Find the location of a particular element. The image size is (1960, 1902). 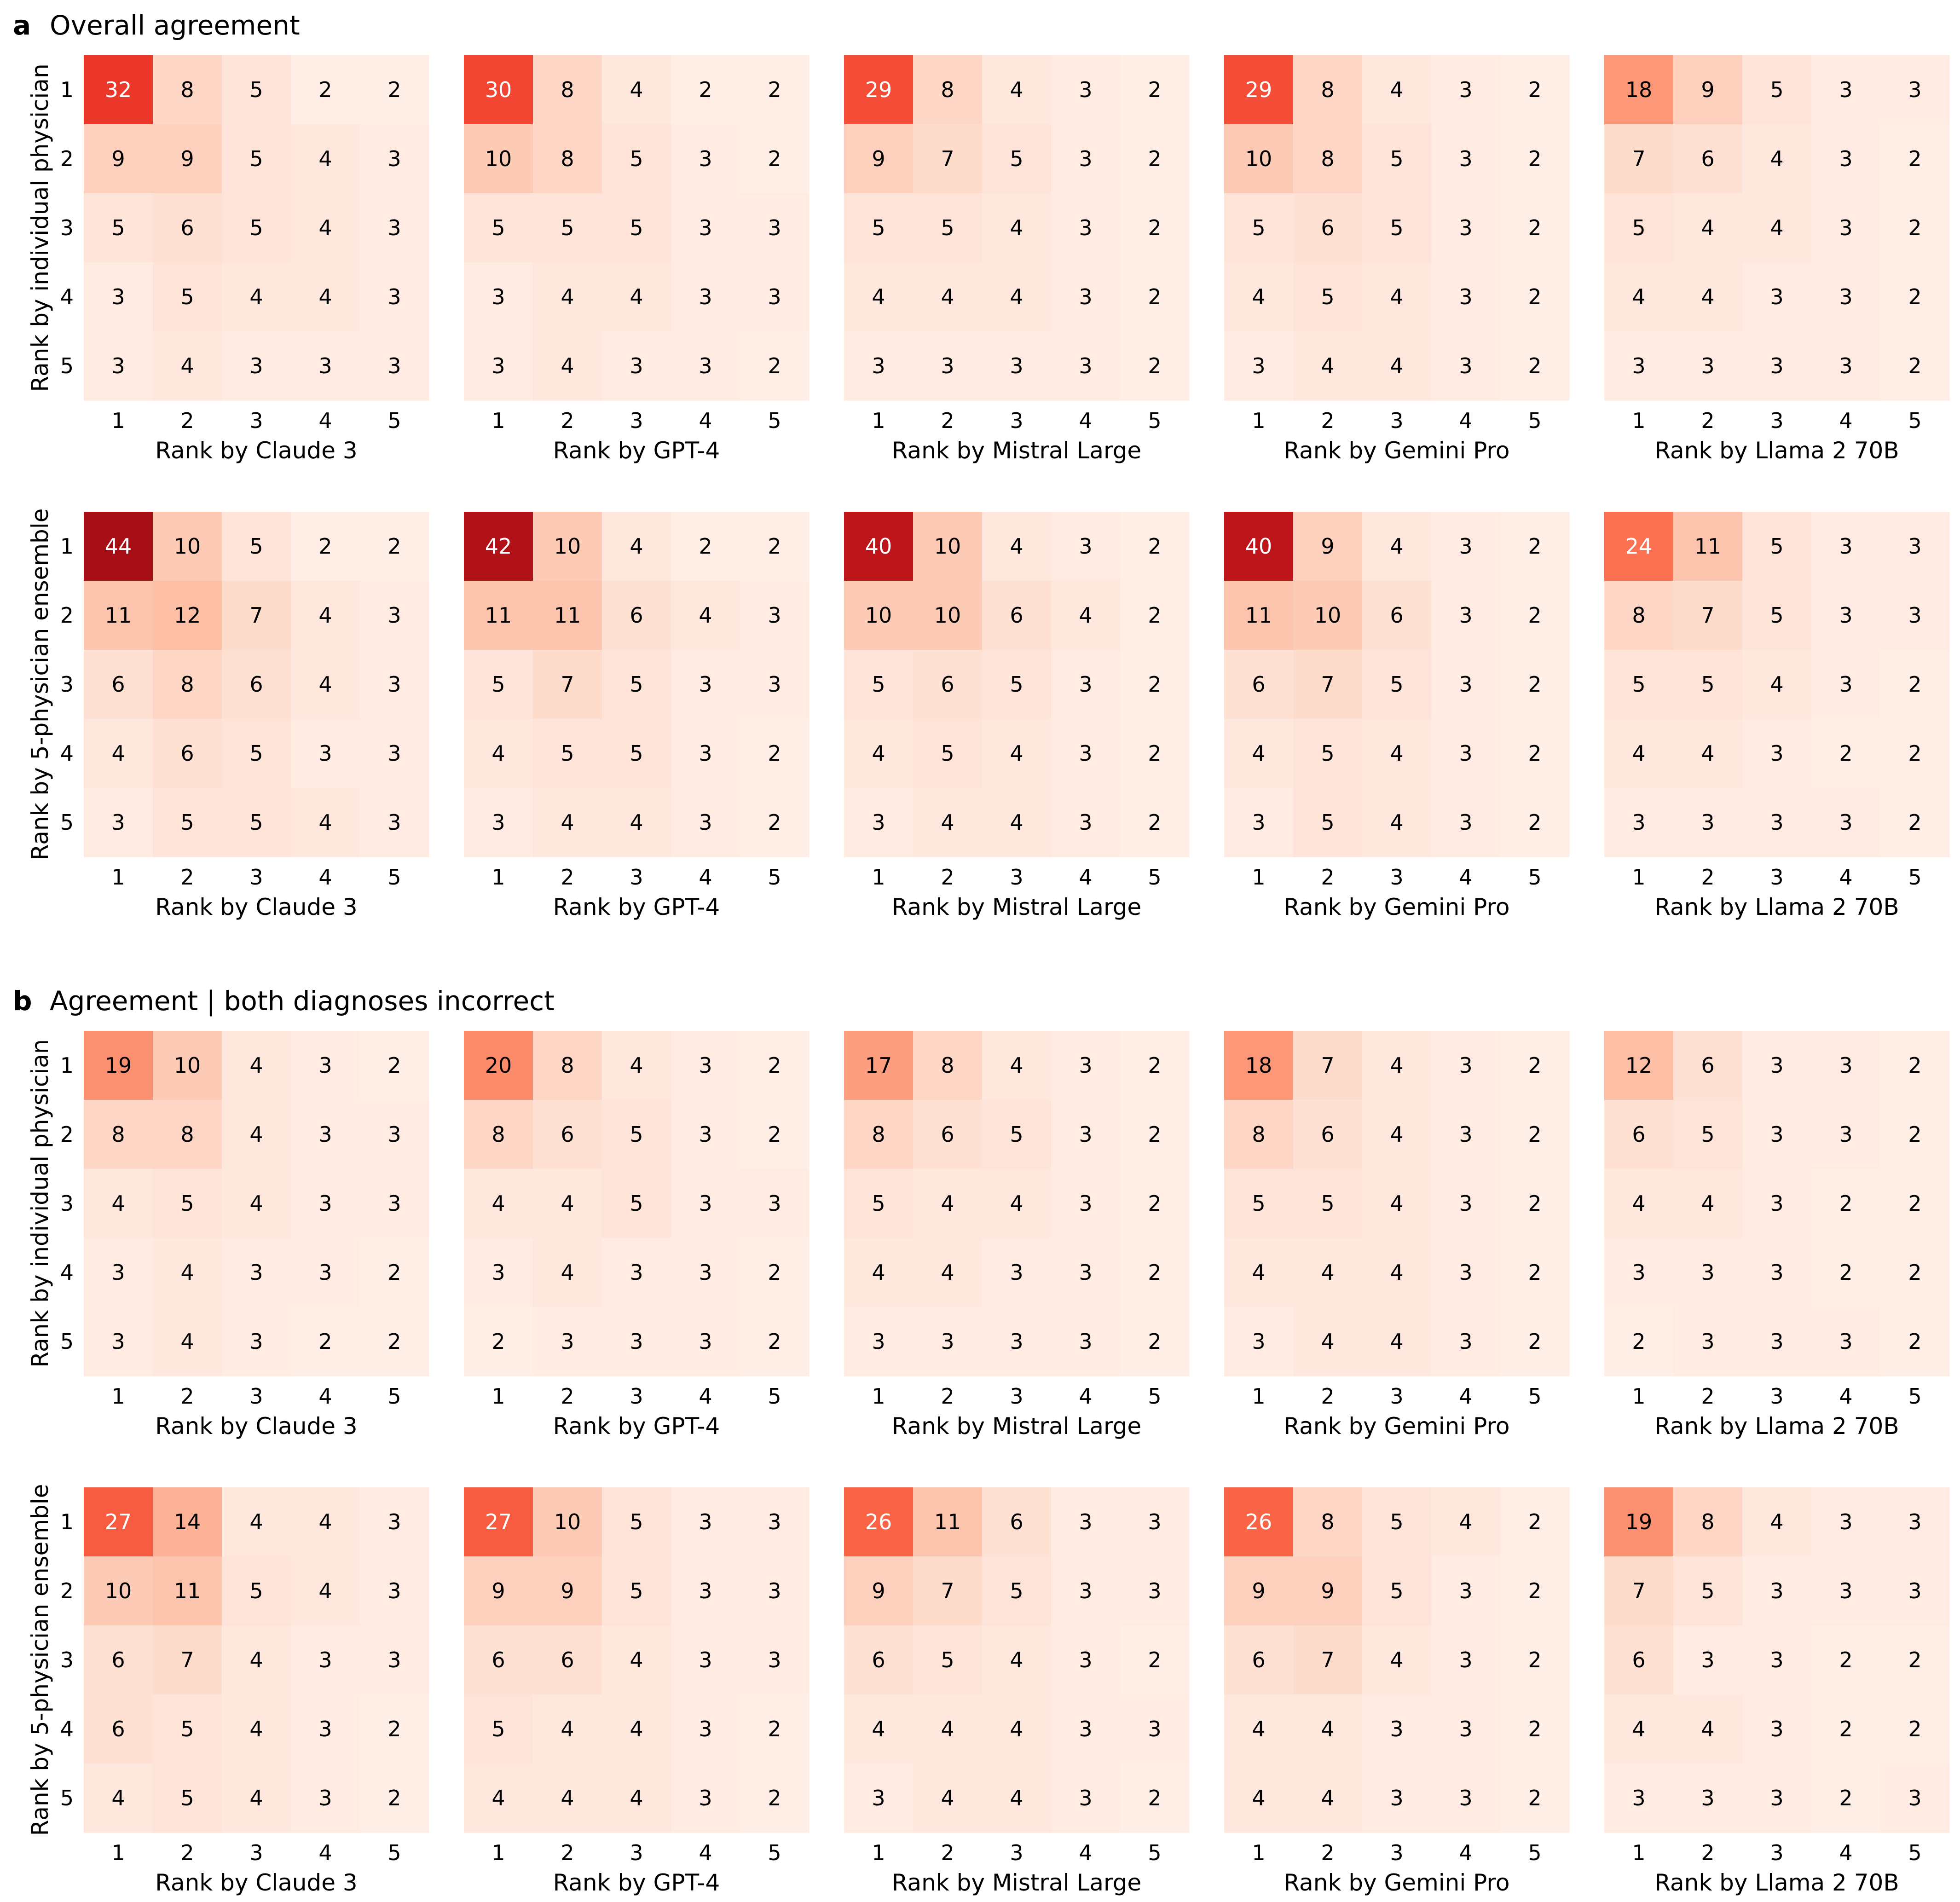

cell-value-label: 44 is located at coordinates (118, 546).